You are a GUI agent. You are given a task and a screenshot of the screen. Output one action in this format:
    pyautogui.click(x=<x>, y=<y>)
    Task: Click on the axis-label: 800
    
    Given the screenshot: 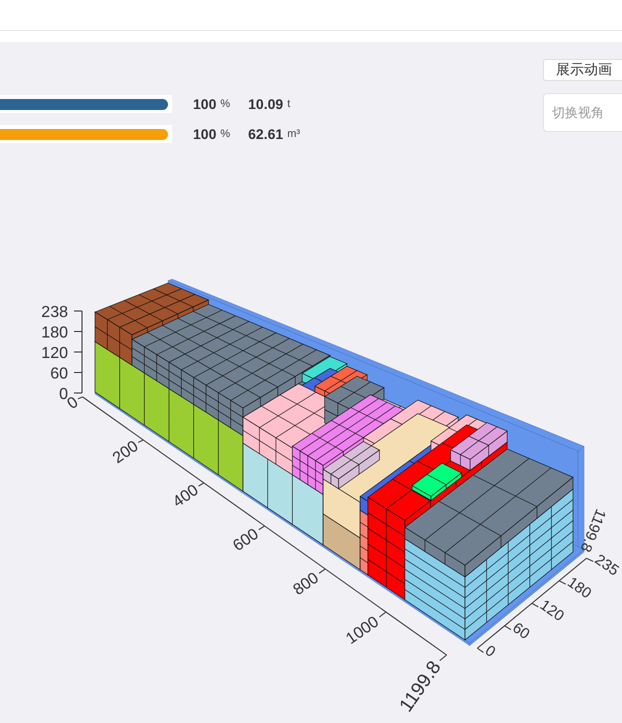 What is the action you would take?
    pyautogui.click(x=306, y=584)
    